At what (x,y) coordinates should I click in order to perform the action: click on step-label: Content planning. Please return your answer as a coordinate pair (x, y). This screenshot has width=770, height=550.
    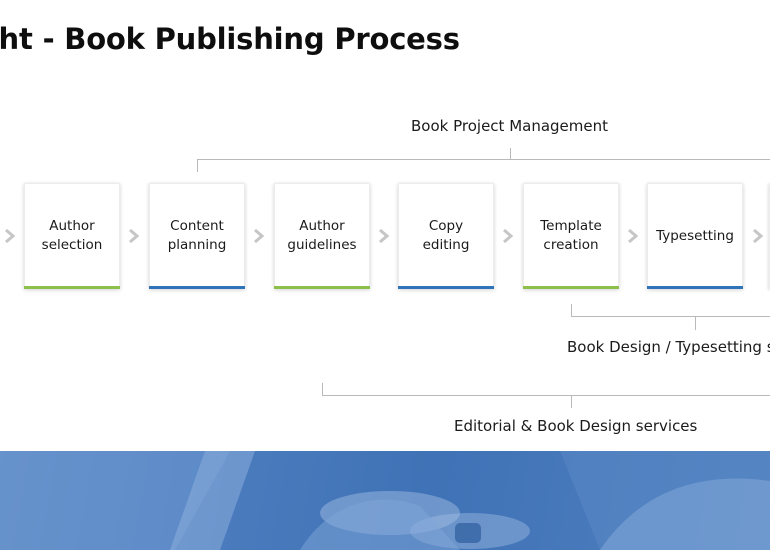
    Looking at the image, I should click on (197, 235).